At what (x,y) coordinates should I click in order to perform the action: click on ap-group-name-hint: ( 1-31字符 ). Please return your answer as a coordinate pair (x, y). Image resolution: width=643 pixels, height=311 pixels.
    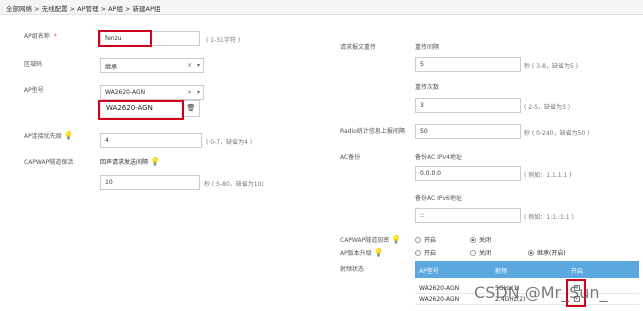
    Looking at the image, I should click on (223, 40).